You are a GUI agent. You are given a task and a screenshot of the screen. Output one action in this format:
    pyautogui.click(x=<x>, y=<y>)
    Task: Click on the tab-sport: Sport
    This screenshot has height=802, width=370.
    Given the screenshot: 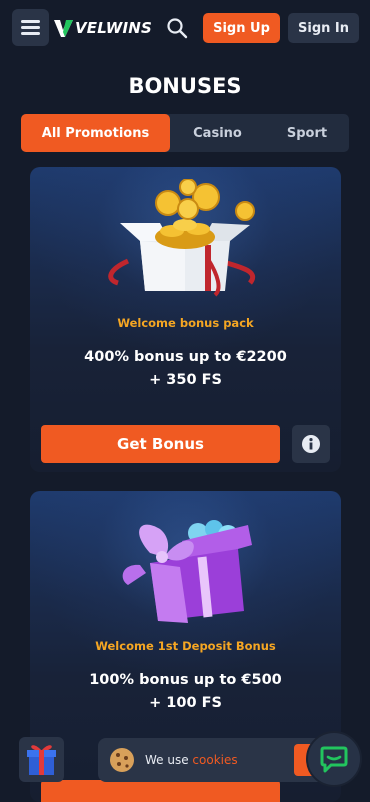 What is the action you would take?
    pyautogui.click(x=307, y=133)
    